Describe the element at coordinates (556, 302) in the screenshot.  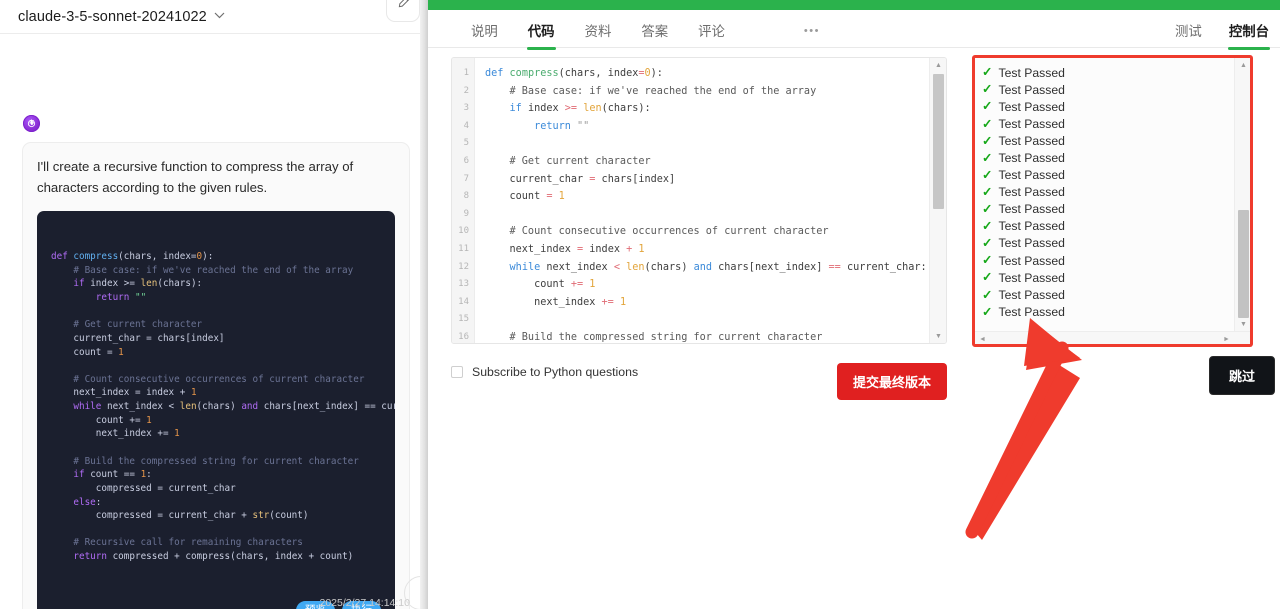
I see `code-line: next_index += 1` at that location.